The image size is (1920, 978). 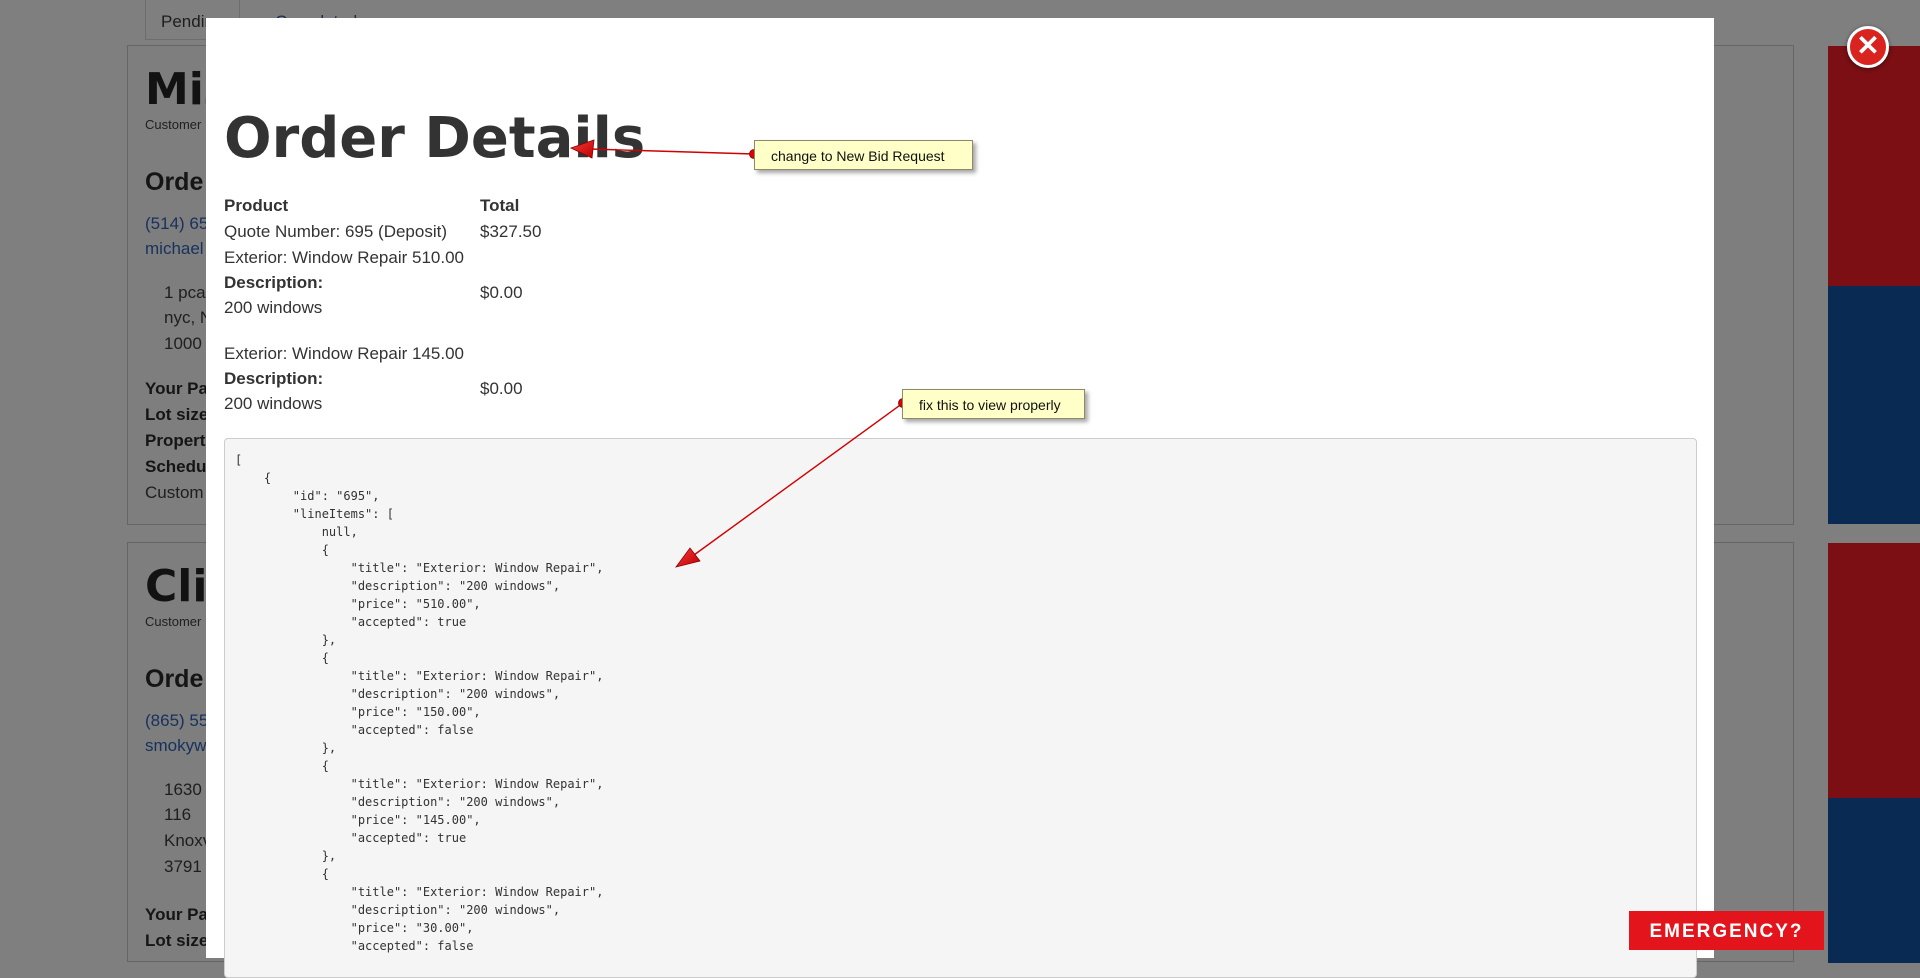 What do you see at coordinates (664, 149) in the screenshot?
I see `arrow-to-title` at bounding box center [664, 149].